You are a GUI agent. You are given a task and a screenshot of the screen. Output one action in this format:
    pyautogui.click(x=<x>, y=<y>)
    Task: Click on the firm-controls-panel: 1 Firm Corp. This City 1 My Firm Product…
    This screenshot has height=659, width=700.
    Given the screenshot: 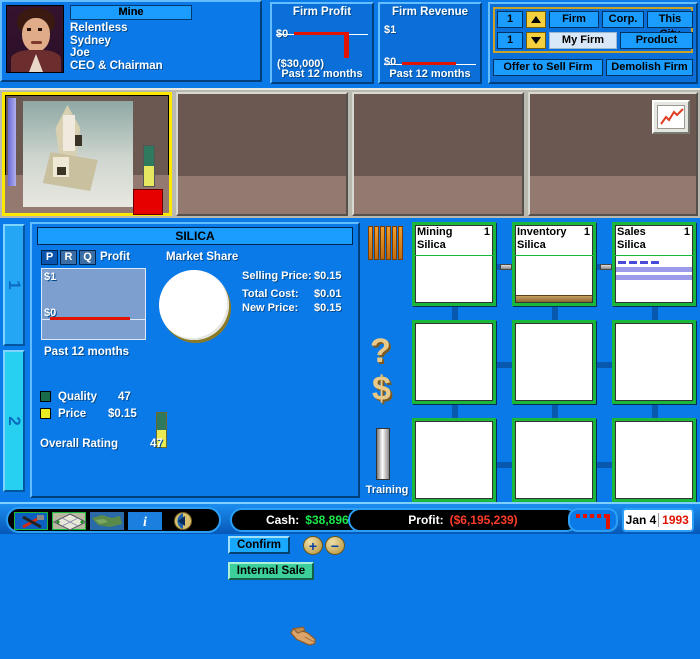 What is the action you would take?
    pyautogui.click(x=593, y=43)
    